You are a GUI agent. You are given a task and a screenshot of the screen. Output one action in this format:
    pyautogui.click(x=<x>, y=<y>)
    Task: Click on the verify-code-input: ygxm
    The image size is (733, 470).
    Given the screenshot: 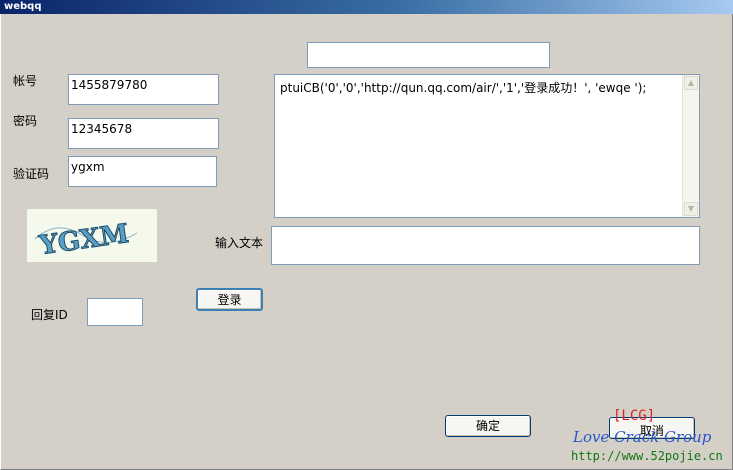 What is the action you would take?
    pyautogui.click(x=142, y=171)
    